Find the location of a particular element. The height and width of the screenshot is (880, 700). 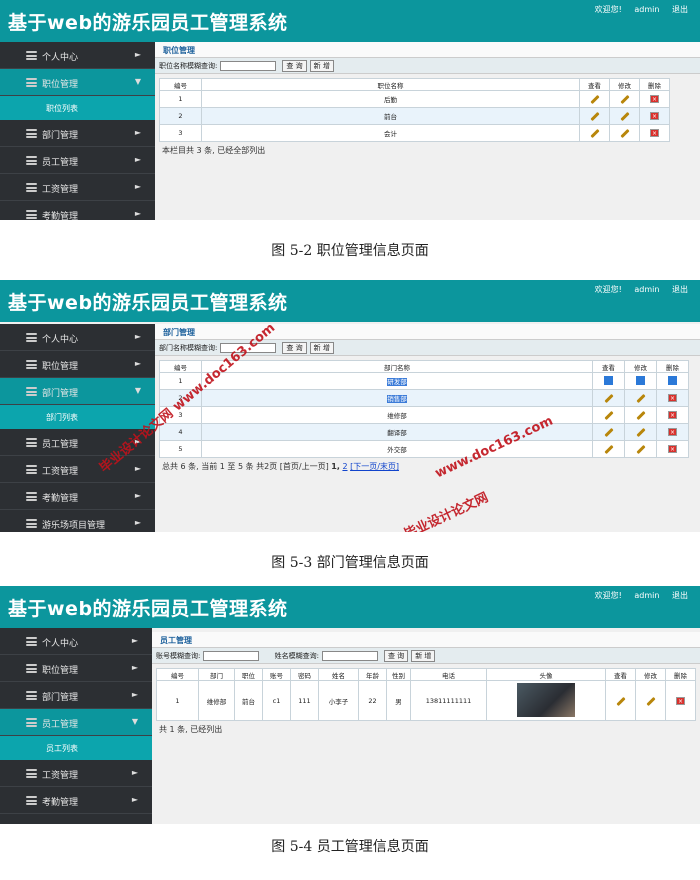

list-footer: 本栏目共 3 条, 已经全部列出 is located at coordinates (214, 150).